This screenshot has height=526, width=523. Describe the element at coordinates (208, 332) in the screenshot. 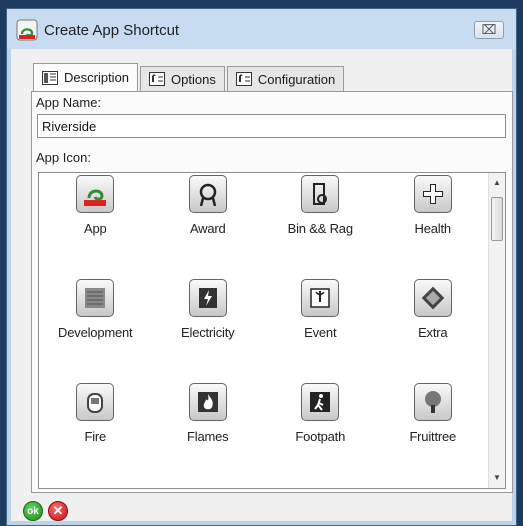

I see `icon-option-label: Electricity` at that location.